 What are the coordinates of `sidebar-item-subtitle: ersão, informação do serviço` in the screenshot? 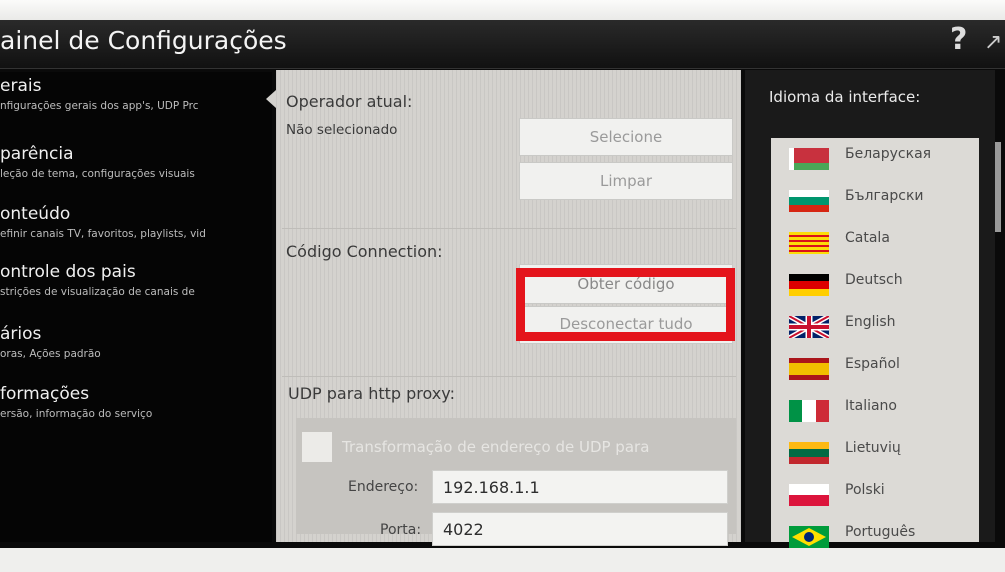 It's located at (76, 414).